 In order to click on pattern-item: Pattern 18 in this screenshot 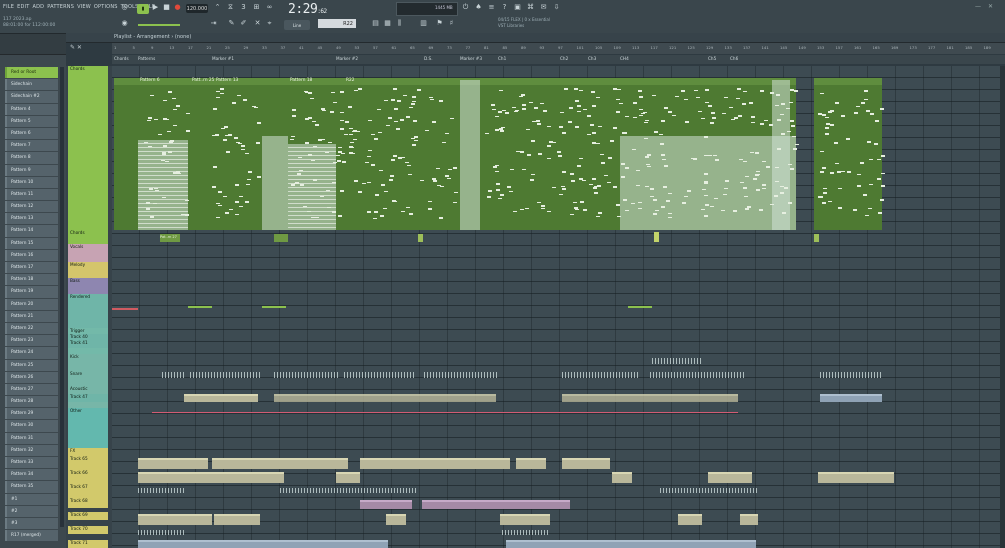, I will do `click(31, 280)`.